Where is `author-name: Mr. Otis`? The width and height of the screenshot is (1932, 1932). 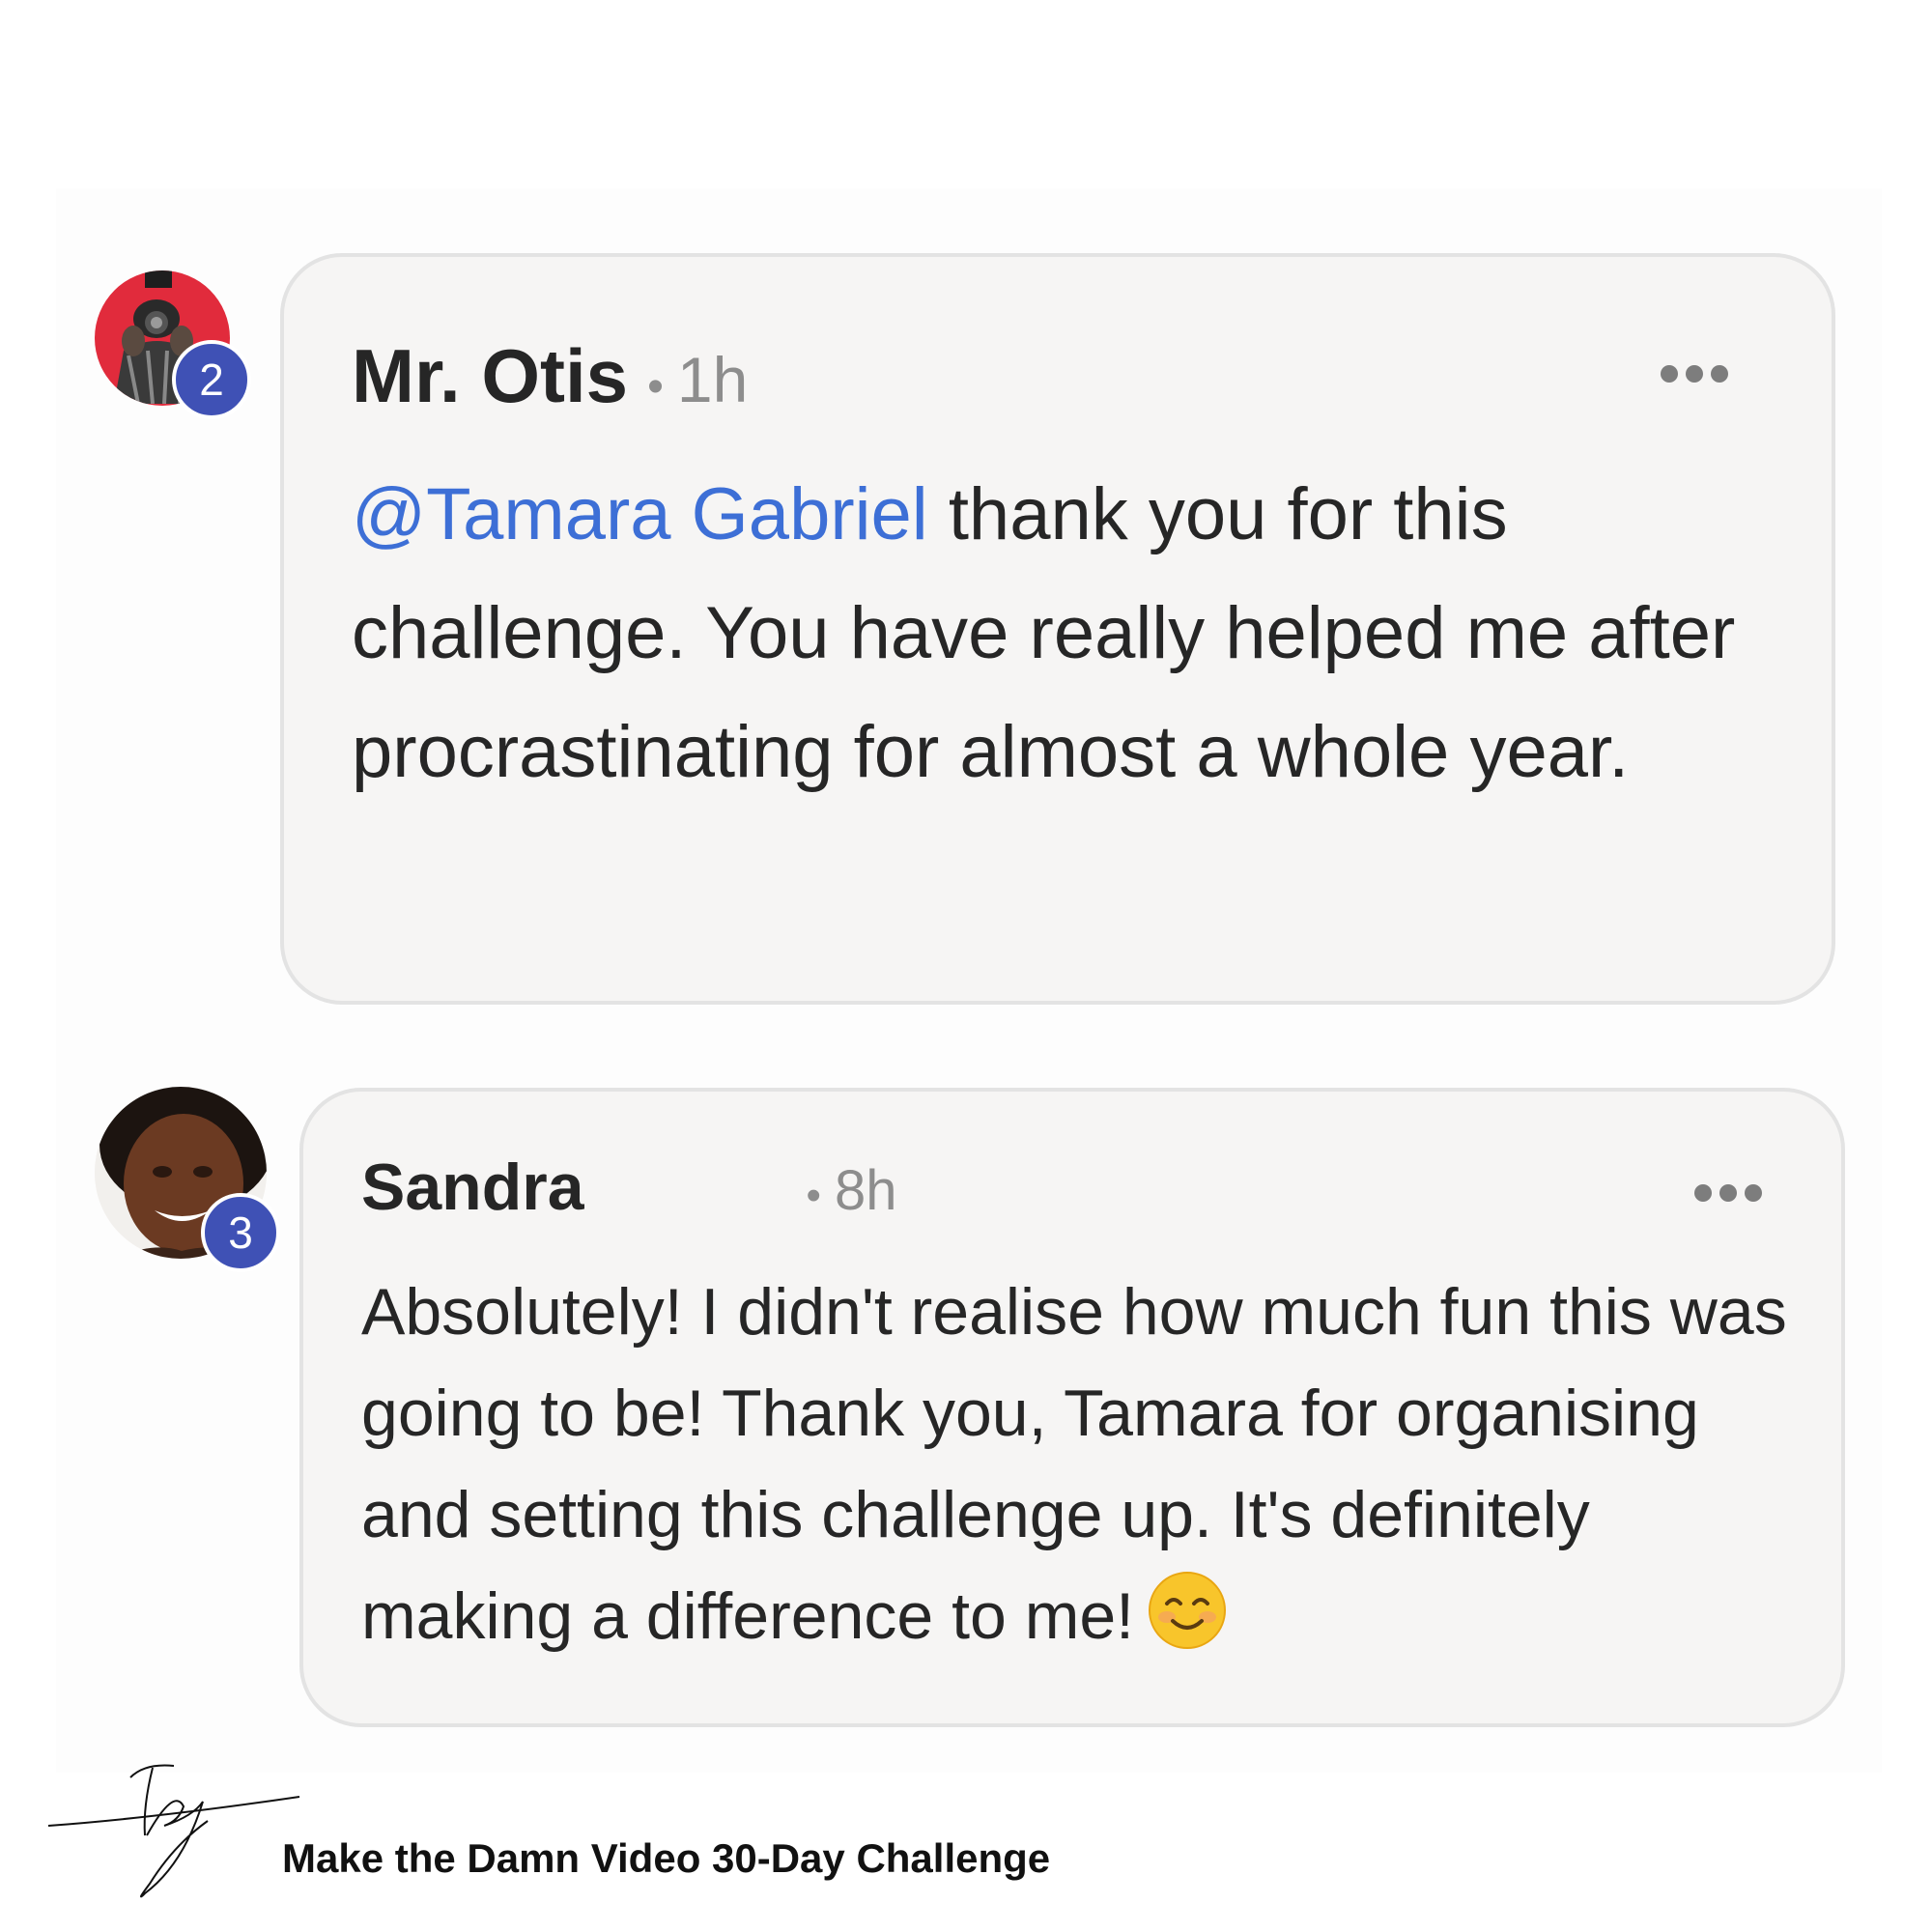 author-name: Mr. Otis is located at coordinates (490, 376).